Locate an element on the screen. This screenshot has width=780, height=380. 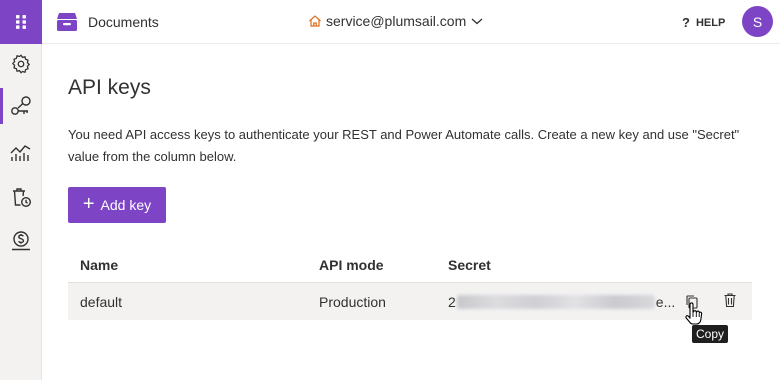
question-icon: ? is located at coordinates (686, 22).